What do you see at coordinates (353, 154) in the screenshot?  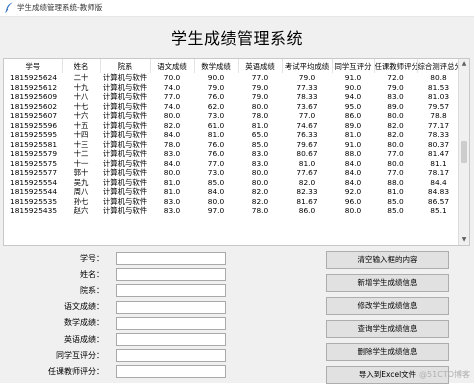 I see `table-cell: 88.0` at bounding box center [353, 154].